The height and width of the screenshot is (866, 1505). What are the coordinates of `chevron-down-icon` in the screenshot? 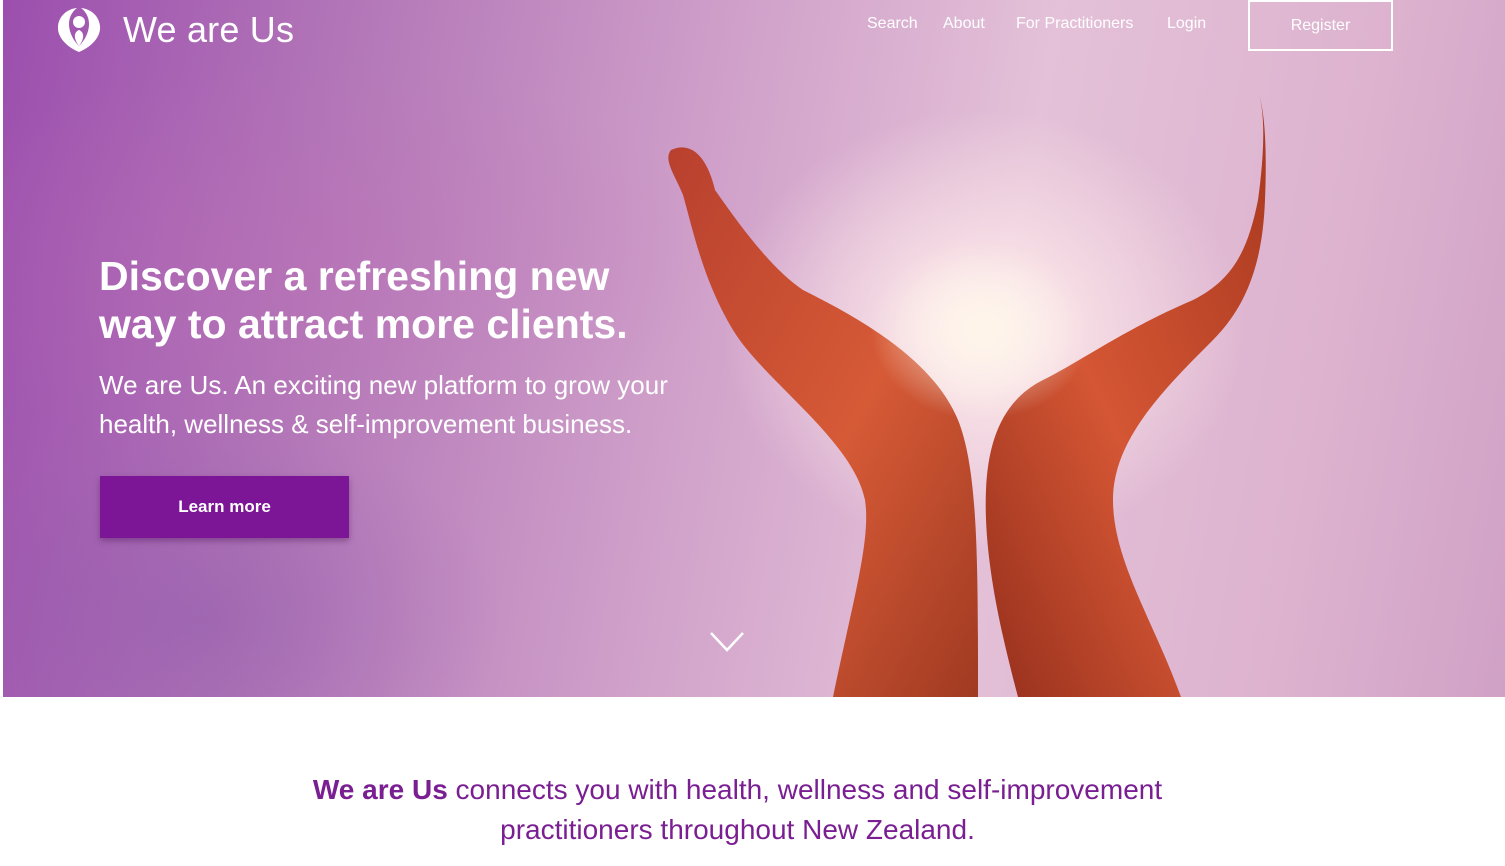 It's located at (727, 642).